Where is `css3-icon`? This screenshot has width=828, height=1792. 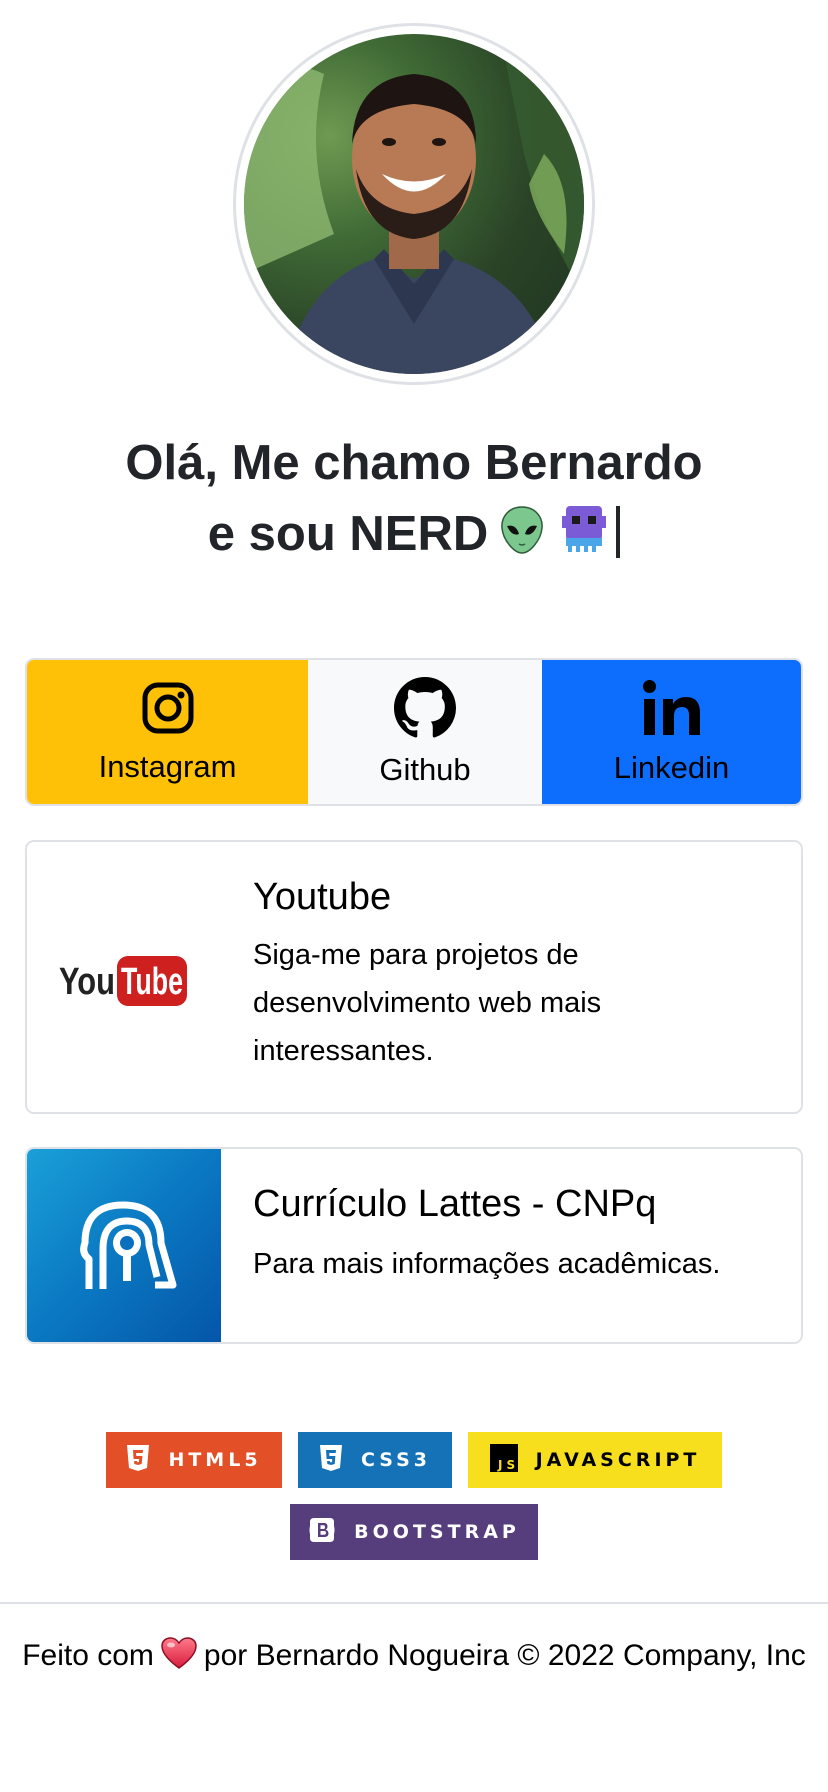
css3-icon is located at coordinates (331, 1460).